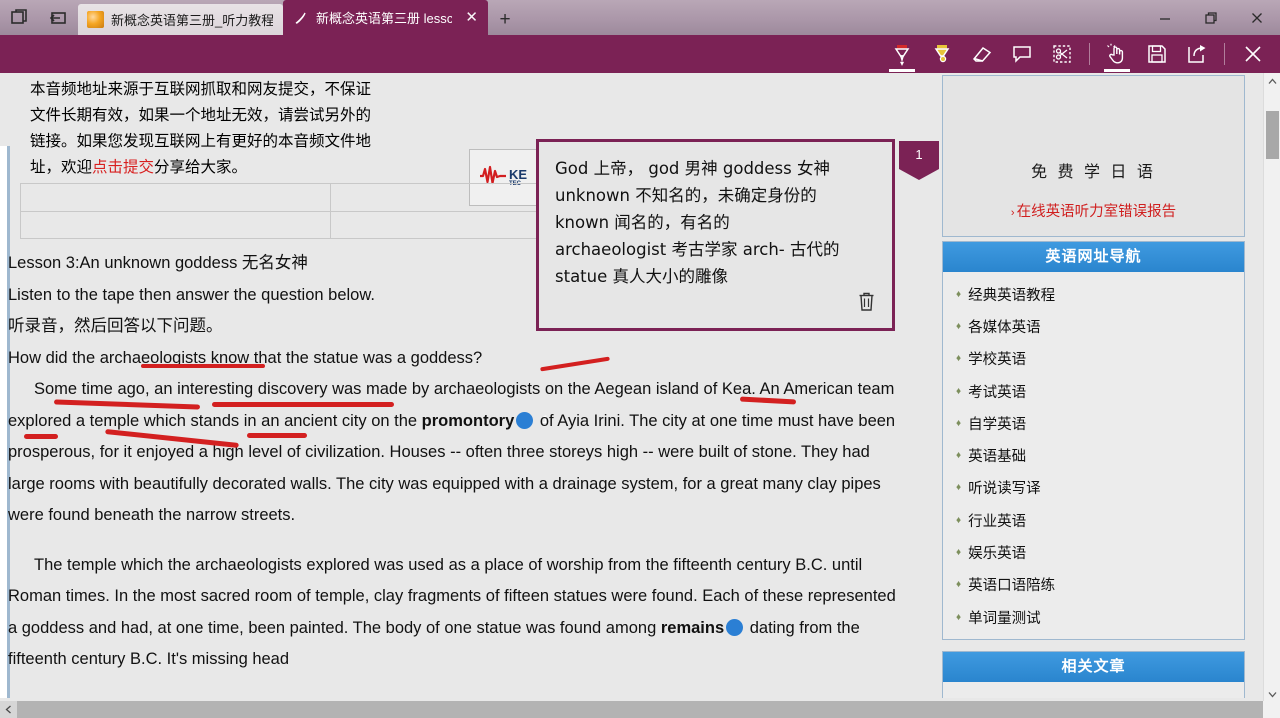  Describe the element at coordinates (1093, 391) in the screenshot. I see `sidebar-item-3: ♦ 考试英语` at that location.